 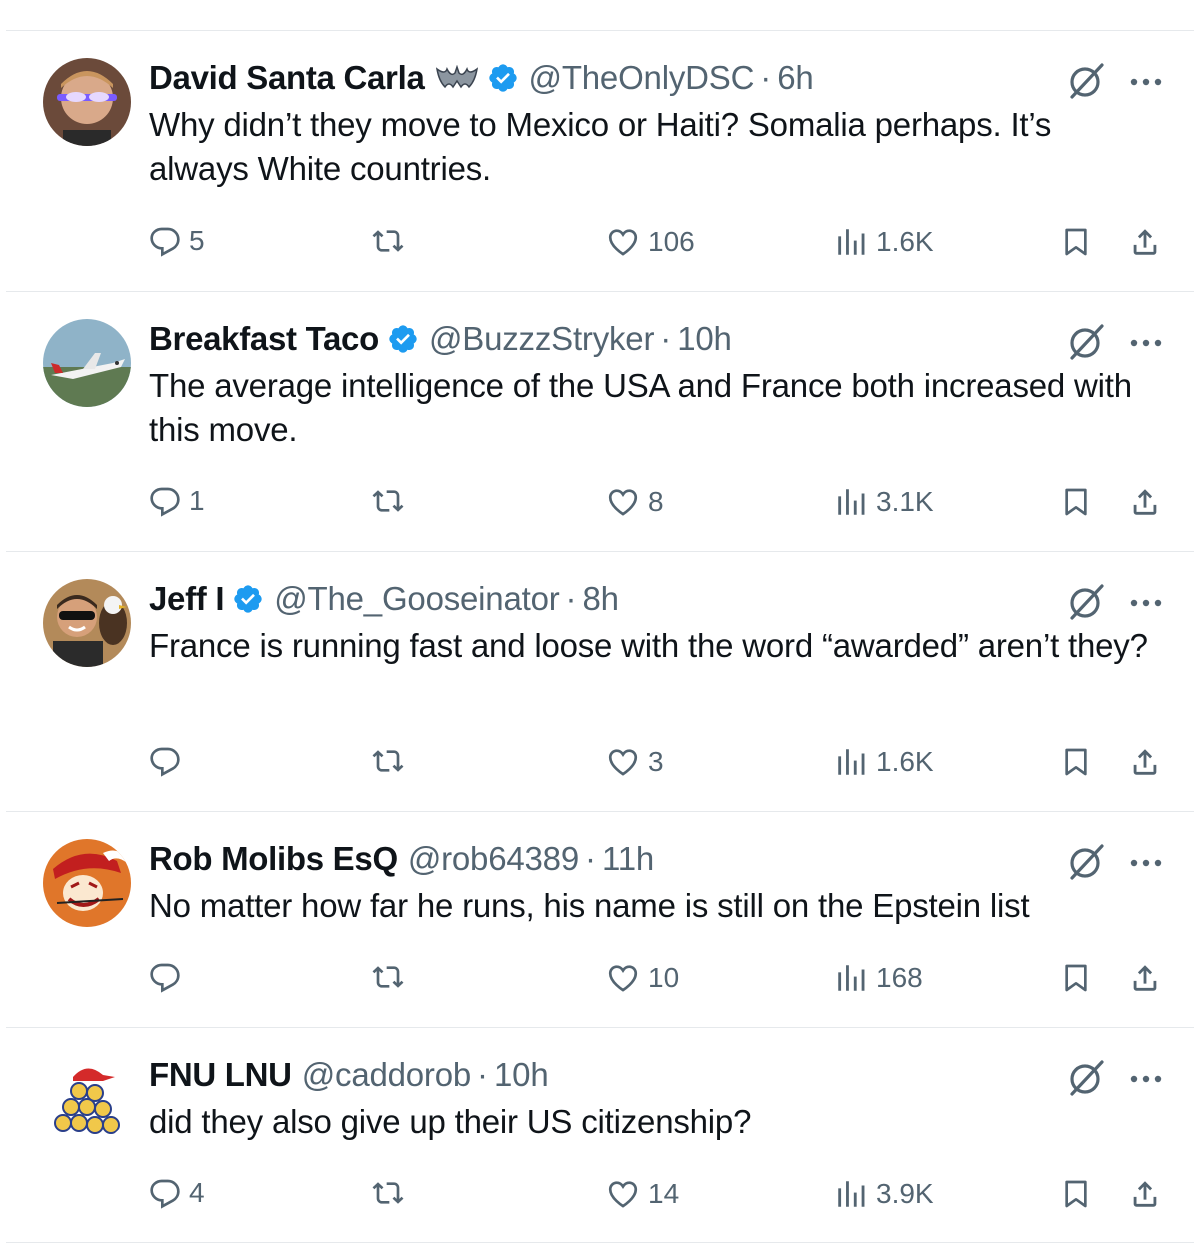 What do you see at coordinates (628, 859) in the screenshot?
I see `timestamp: 11h` at bounding box center [628, 859].